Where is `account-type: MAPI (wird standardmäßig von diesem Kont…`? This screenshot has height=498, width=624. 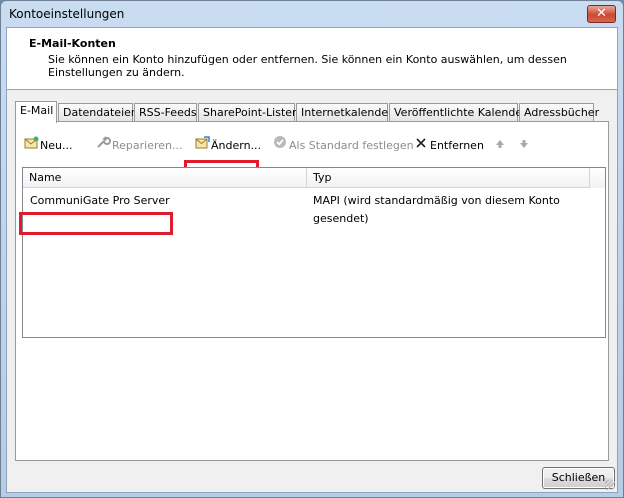 account-type: MAPI (wird standardmäßig von diesem Kont… is located at coordinates (436, 209).